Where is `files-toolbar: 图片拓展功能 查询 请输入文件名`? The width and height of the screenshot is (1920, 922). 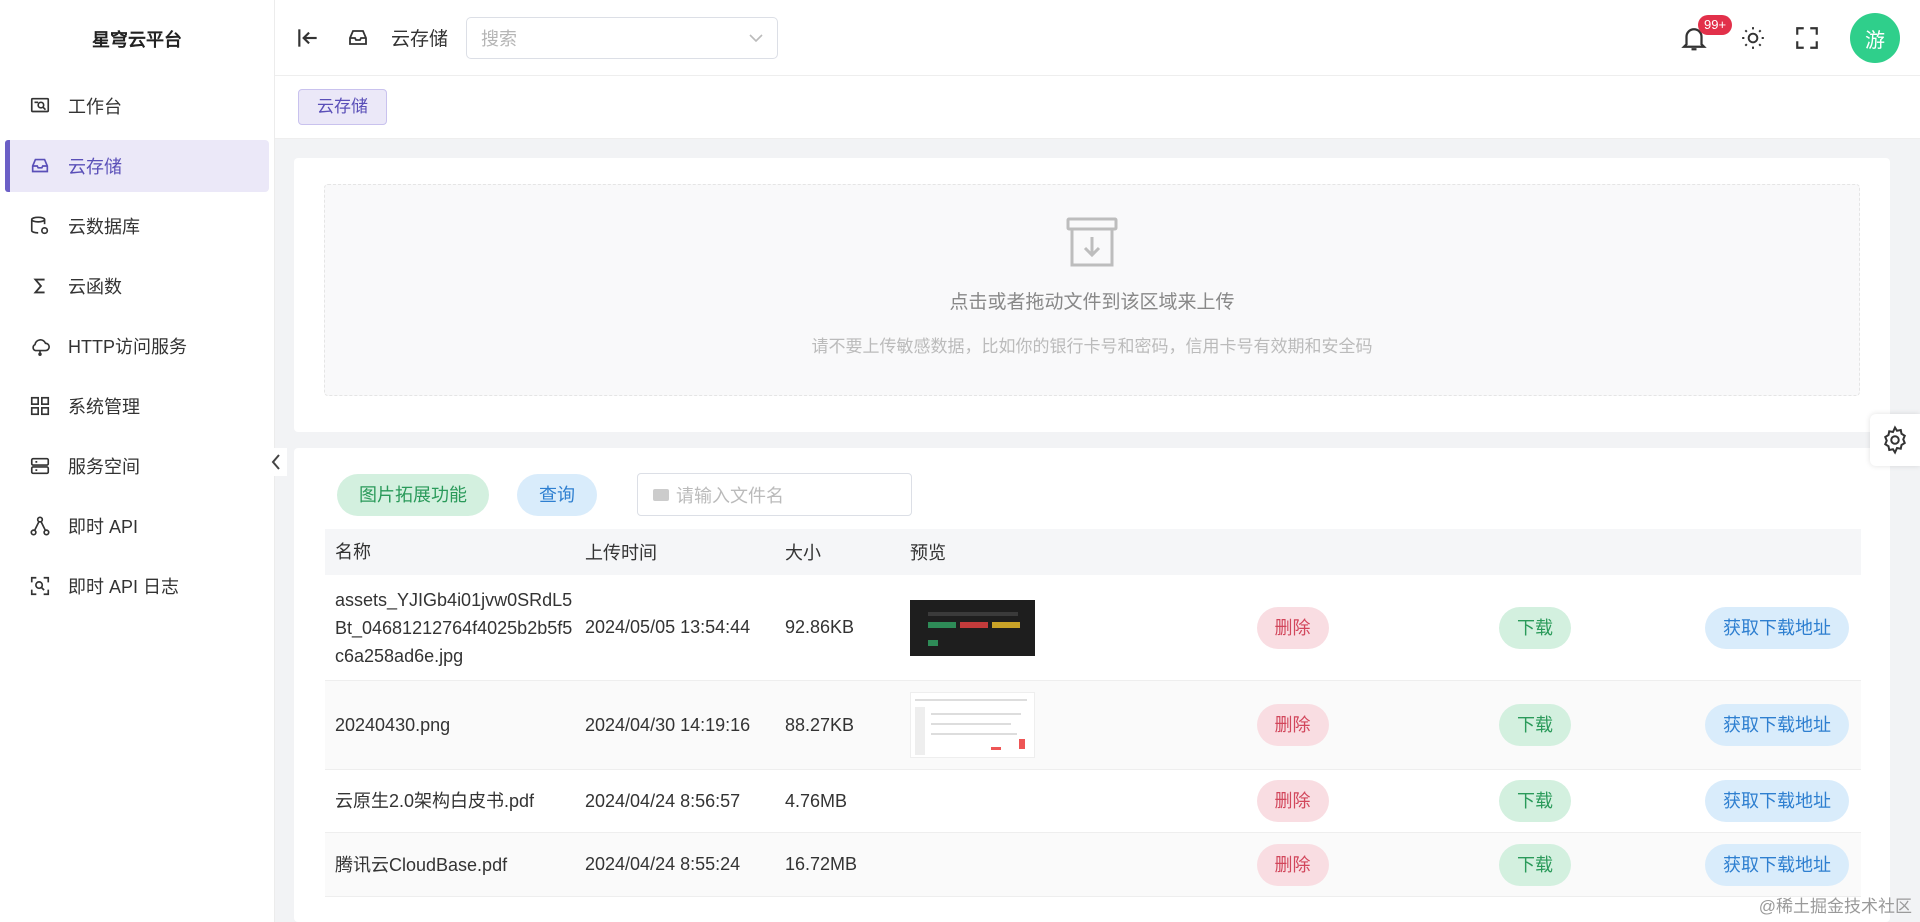 files-toolbar: 图片拓展功能 查询 请输入文件名 is located at coordinates (624, 494).